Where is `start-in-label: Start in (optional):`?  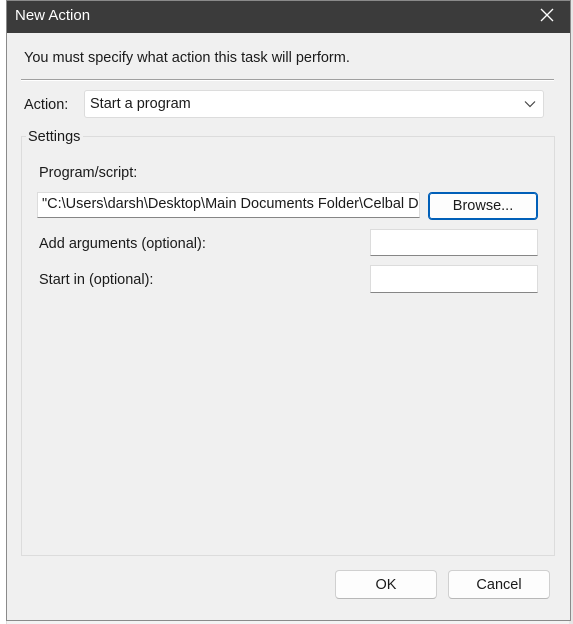
start-in-label: Start in (optional): is located at coordinates (96, 280).